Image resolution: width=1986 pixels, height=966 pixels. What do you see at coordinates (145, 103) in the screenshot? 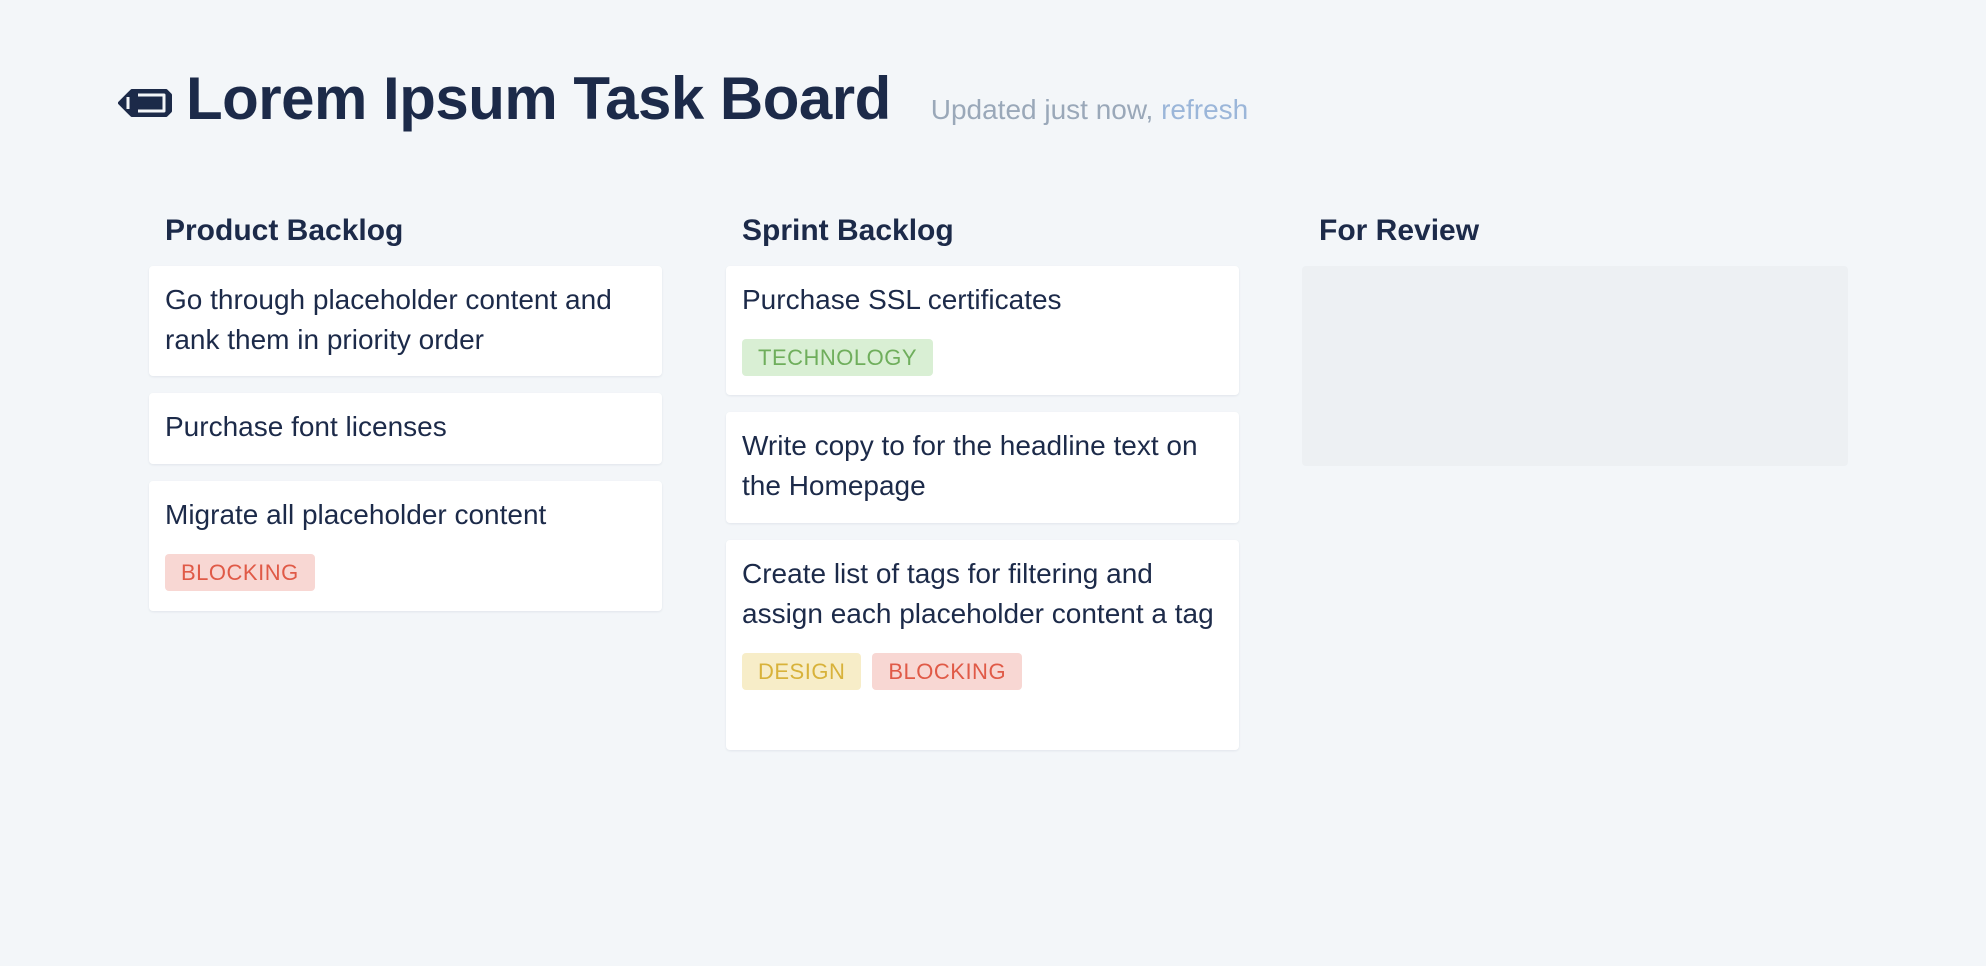
I see `pencil-icon` at bounding box center [145, 103].